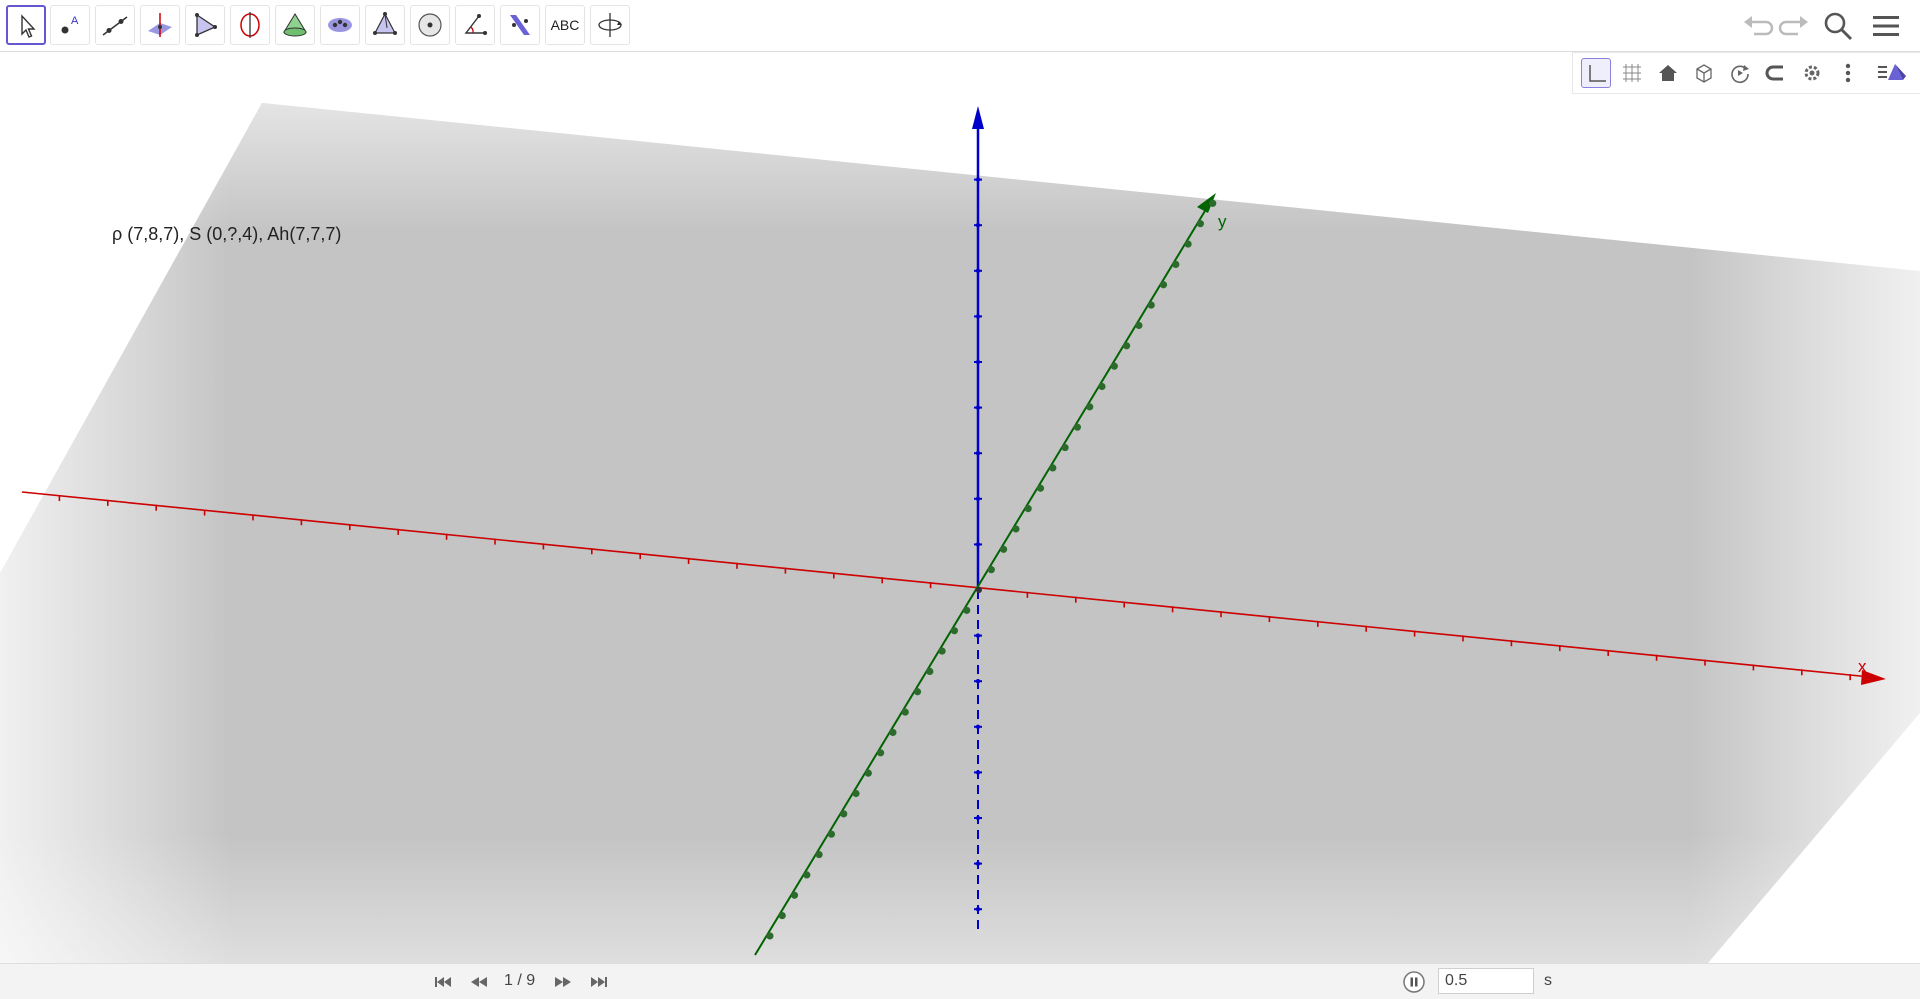 The width and height of the screenshot is (1920, 999). I want to click on first-step-button, so click(443, 982).